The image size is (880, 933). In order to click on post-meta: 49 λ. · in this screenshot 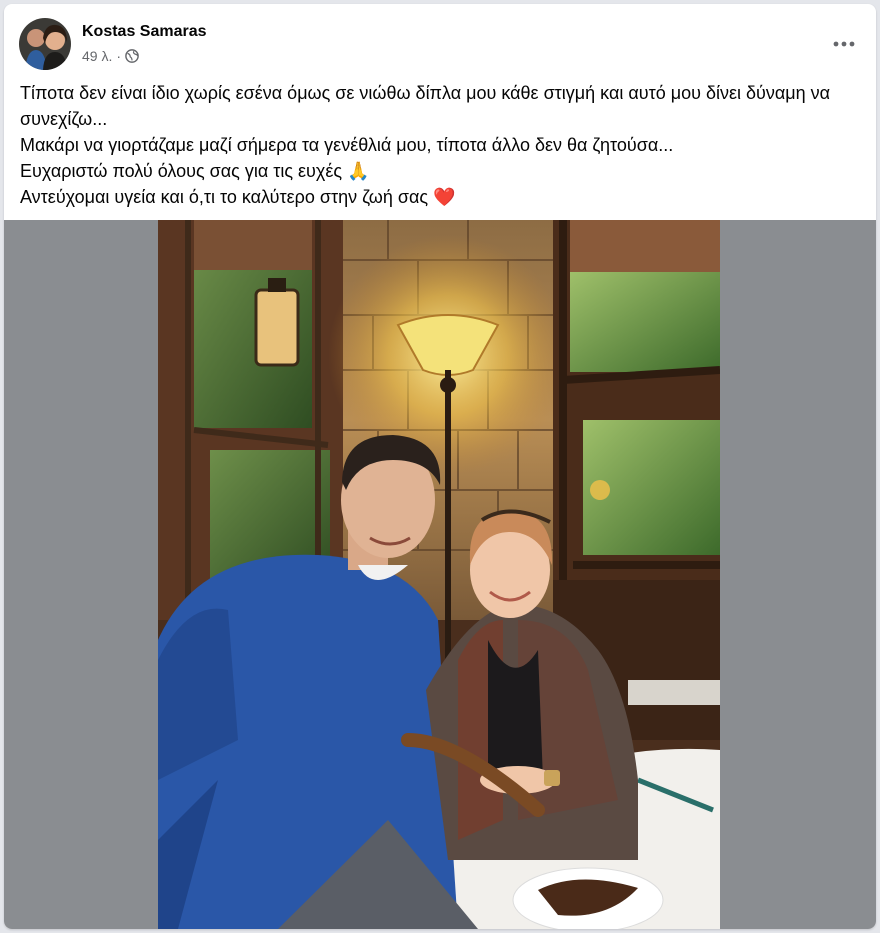, I will do `click(110, 56)`.